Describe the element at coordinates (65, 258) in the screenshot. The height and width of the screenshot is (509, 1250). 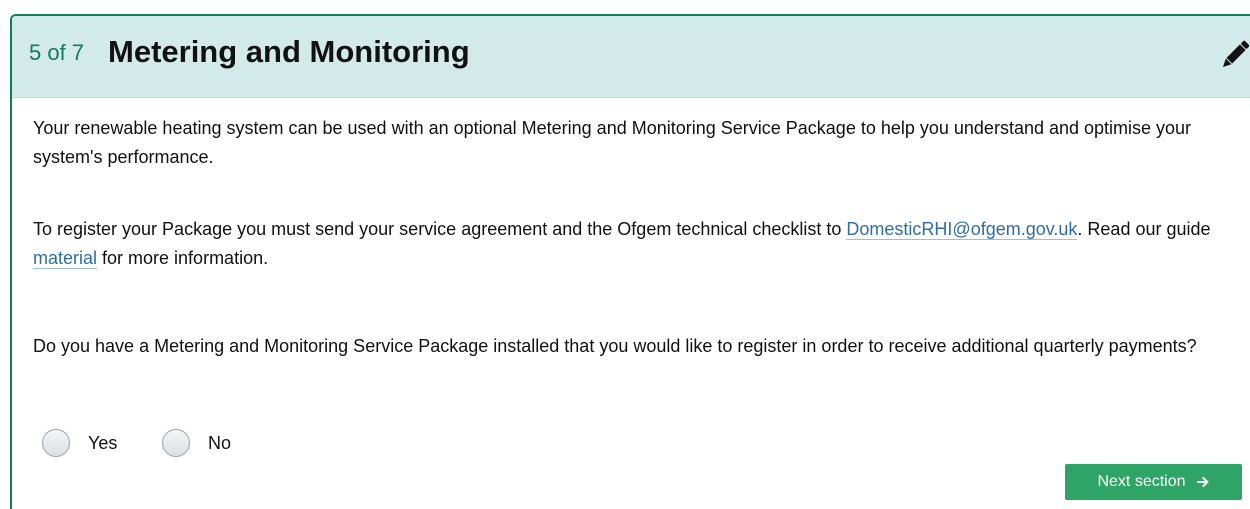
I see `guide-material-link: material` at that location.